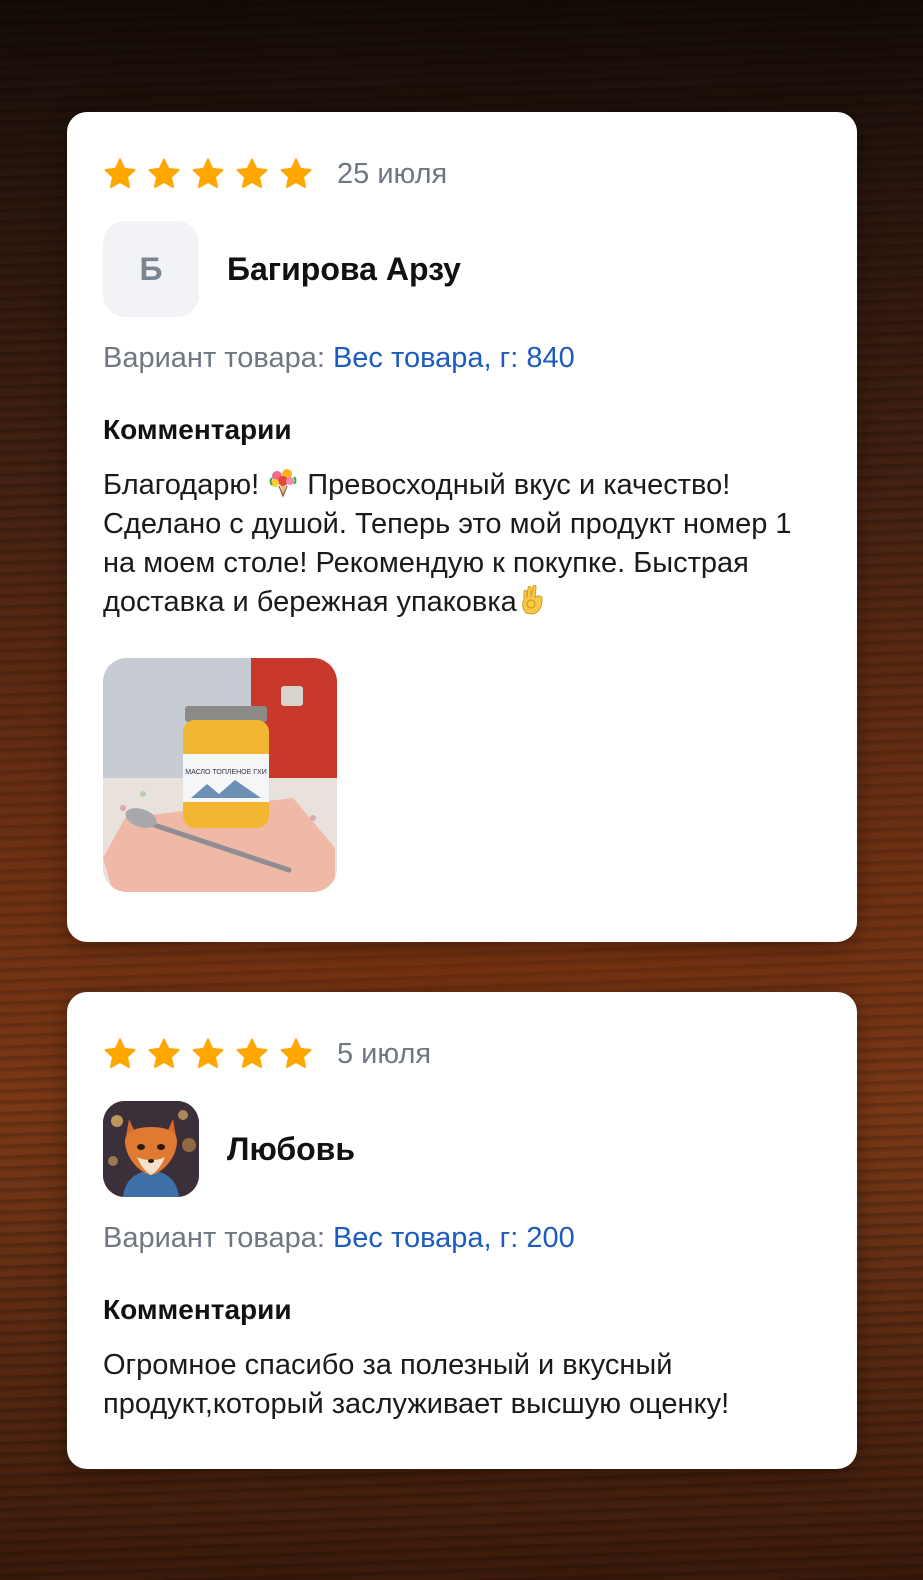 The height and width of the screenshot is (1580, 923). What do you see at coordinates (454, 358) in the screenshot?
I see `variant-value: Вес товара, г: 840` at bounding box center [454, 358].